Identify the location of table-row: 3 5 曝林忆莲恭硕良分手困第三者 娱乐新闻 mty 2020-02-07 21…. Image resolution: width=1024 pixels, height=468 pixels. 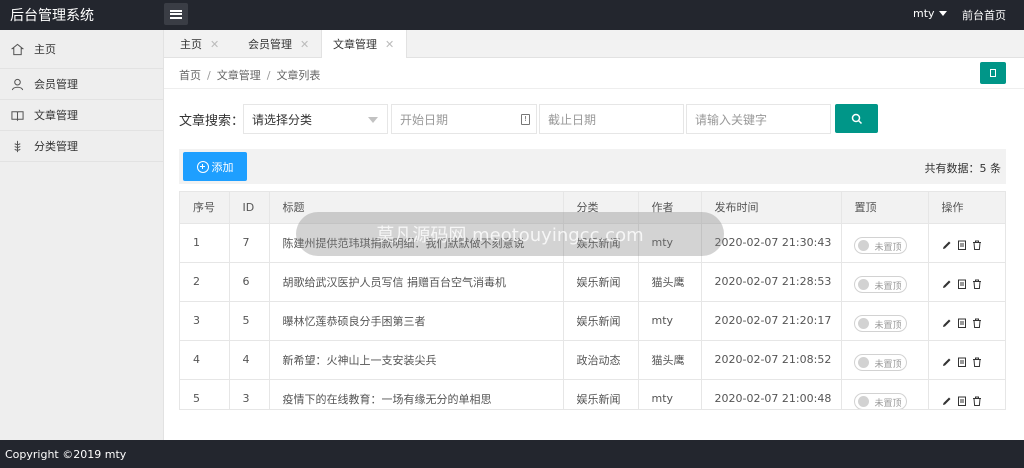
(592, 321).